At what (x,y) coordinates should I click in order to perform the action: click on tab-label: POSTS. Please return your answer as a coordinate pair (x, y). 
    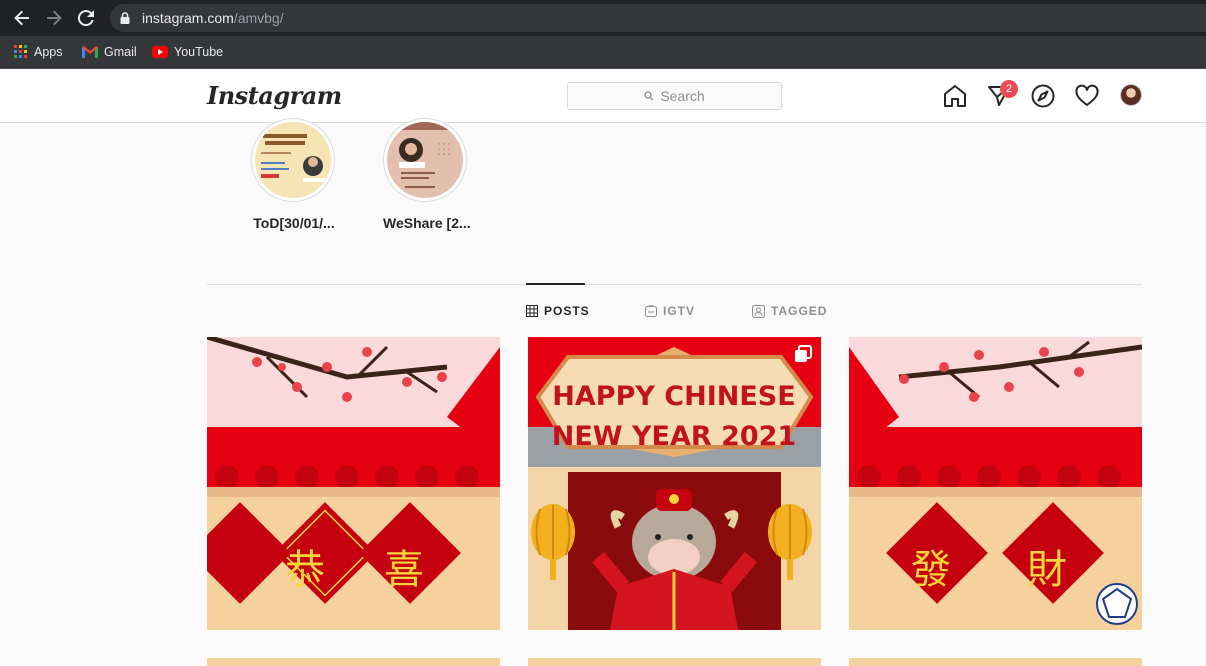
    Looking at the image, I should click on (567, 311).